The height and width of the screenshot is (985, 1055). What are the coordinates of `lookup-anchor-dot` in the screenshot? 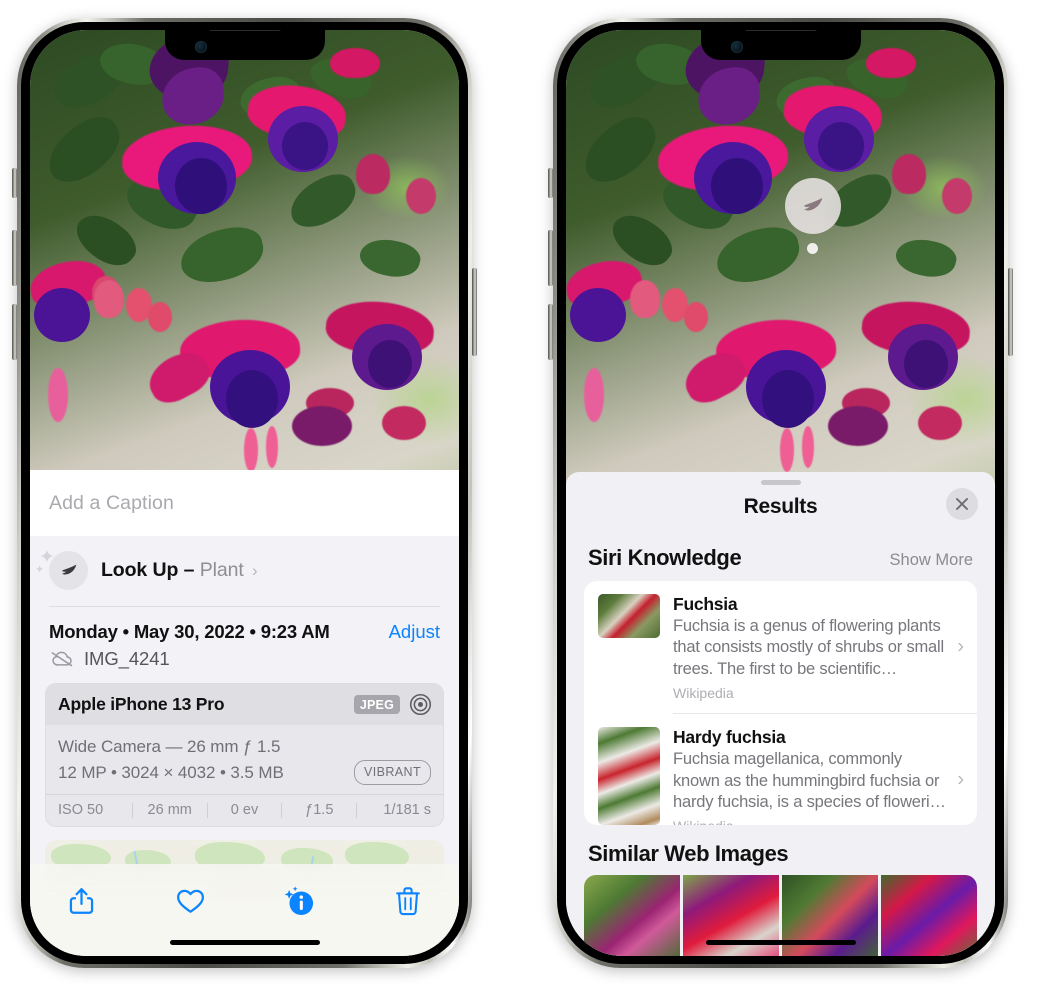 It's located at (812, 248).